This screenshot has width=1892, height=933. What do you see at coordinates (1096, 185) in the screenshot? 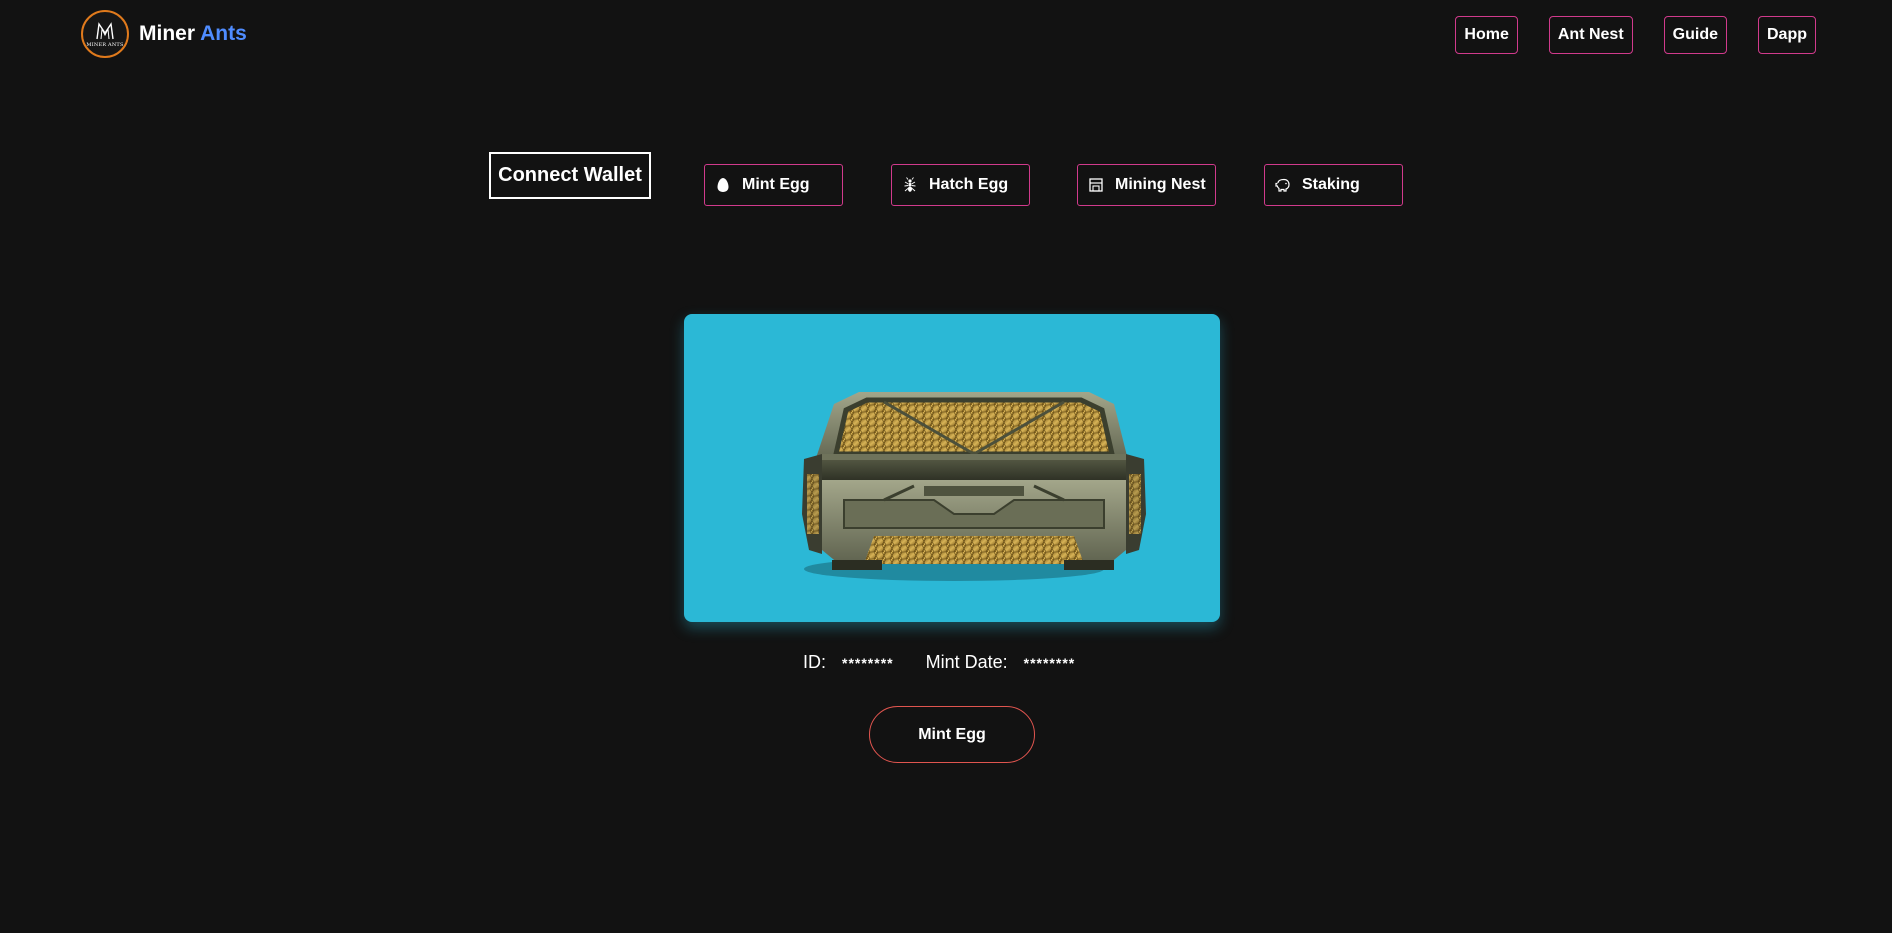
I see `nest-icon` at bounding box center [1096, 185].